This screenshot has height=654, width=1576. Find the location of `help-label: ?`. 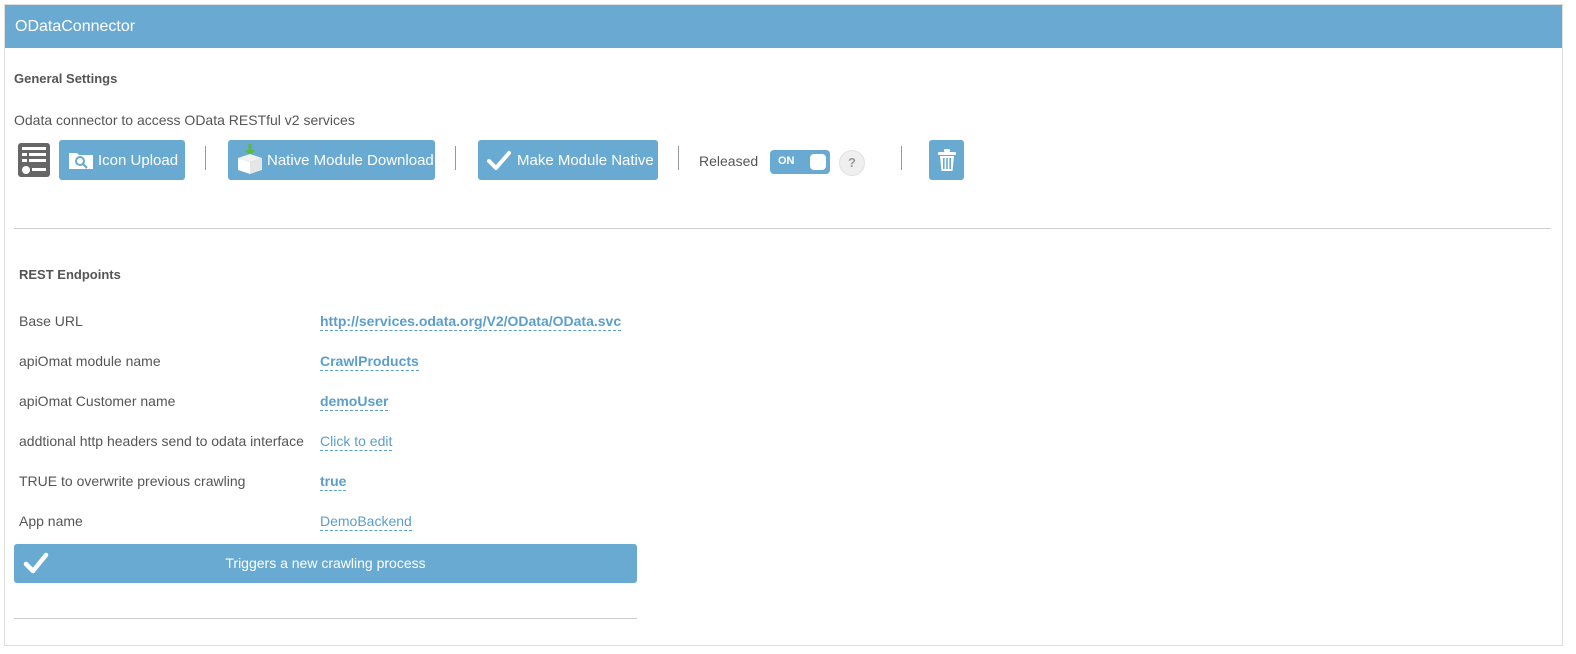

help-label: ? is located at coordinates (852, 162).